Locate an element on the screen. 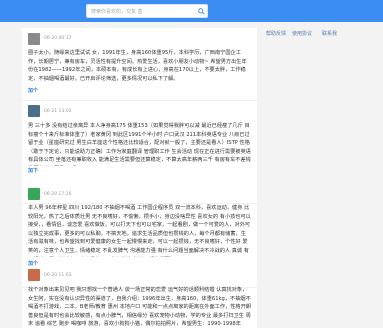 This screenshot has height=328, width=383. help-feedback-link: 帮助反馈 is located at coordinates (276, 33).